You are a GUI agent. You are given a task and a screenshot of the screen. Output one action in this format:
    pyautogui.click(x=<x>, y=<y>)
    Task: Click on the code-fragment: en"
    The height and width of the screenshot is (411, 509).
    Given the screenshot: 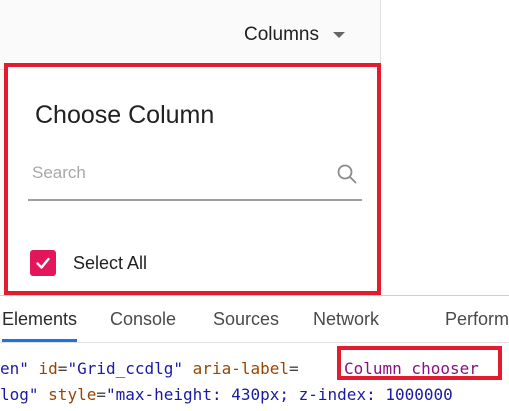 What is the action you would take?
    pyautogui.click(x=19, y=368)
    